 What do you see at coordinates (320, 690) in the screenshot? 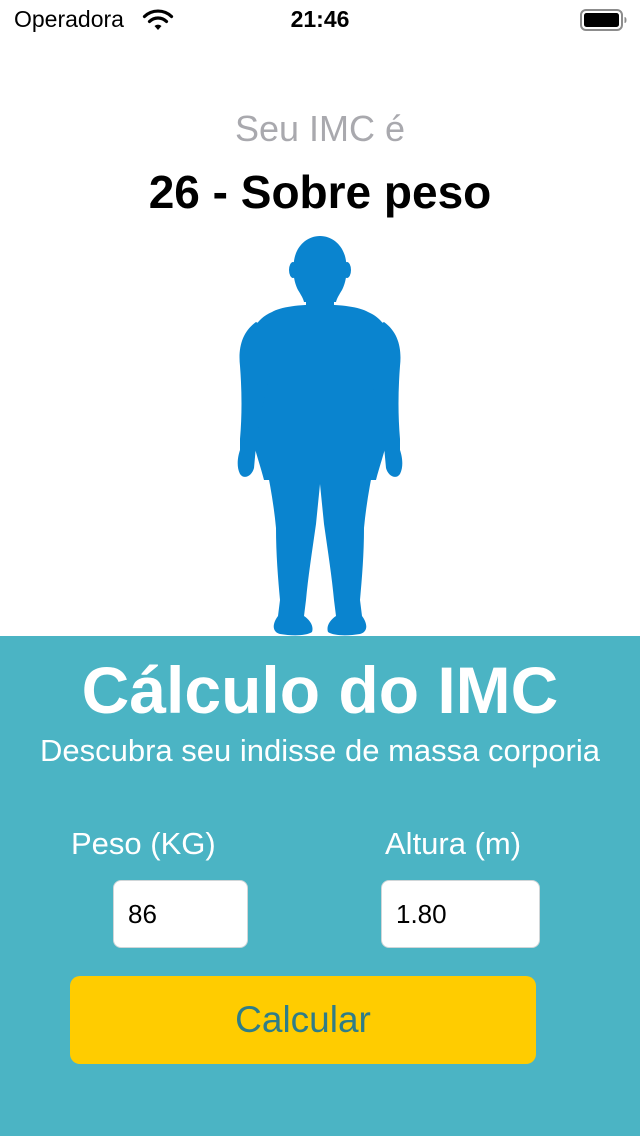
I see `calculator-title: Cálculo do IMC` at bounding box center [320, 690].